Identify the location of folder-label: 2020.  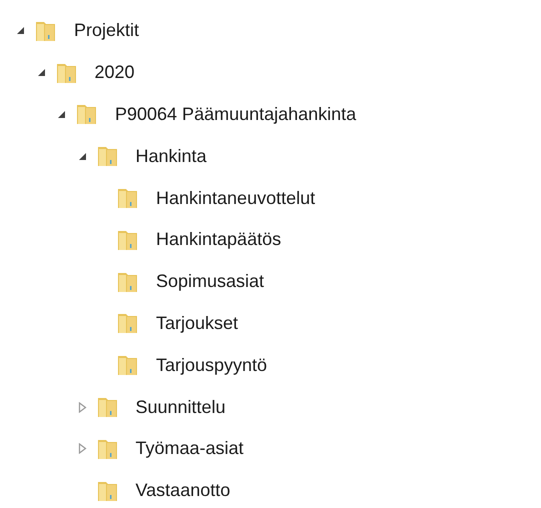
(114, 72).